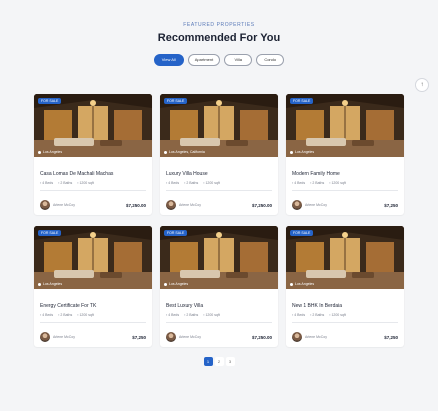  What do you see at coordinates (168, 60) in the screenshot?
I see `tab-view-all: View All` at bounding box center [168, 60].